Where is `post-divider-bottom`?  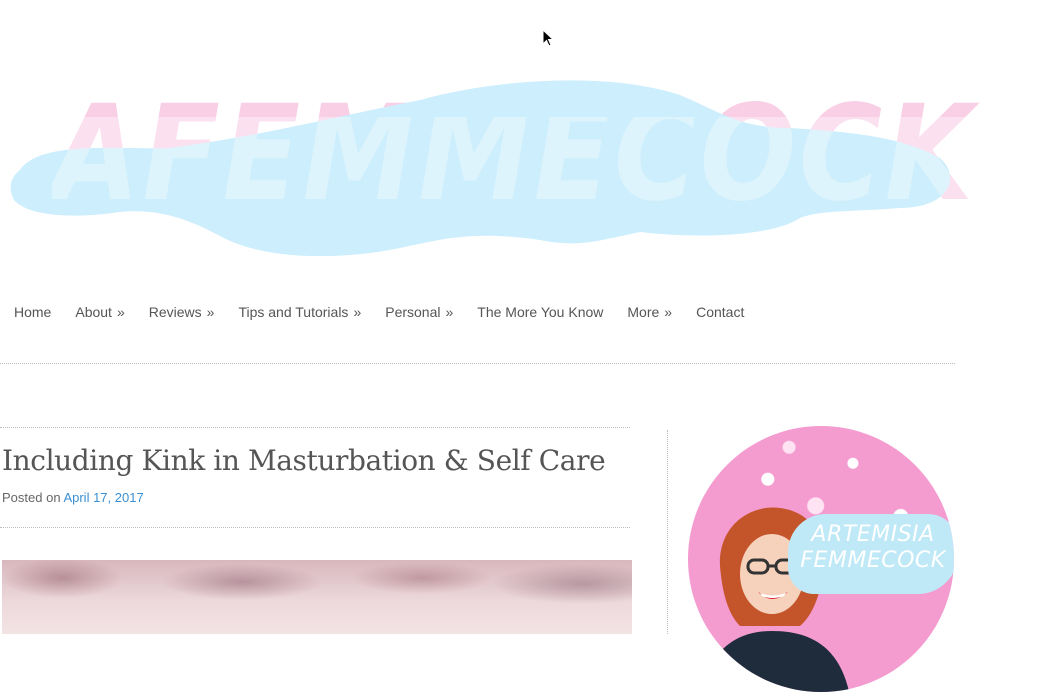 post-divider-bottom is located at coordinates (315, 527).